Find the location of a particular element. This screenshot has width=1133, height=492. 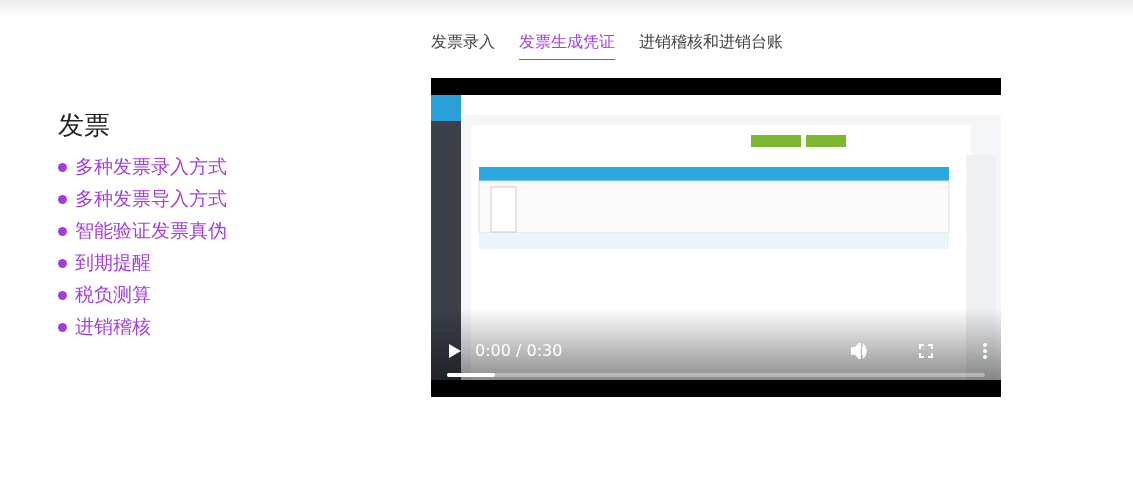

section-title: 发票 is located at coordinates (84, 125).